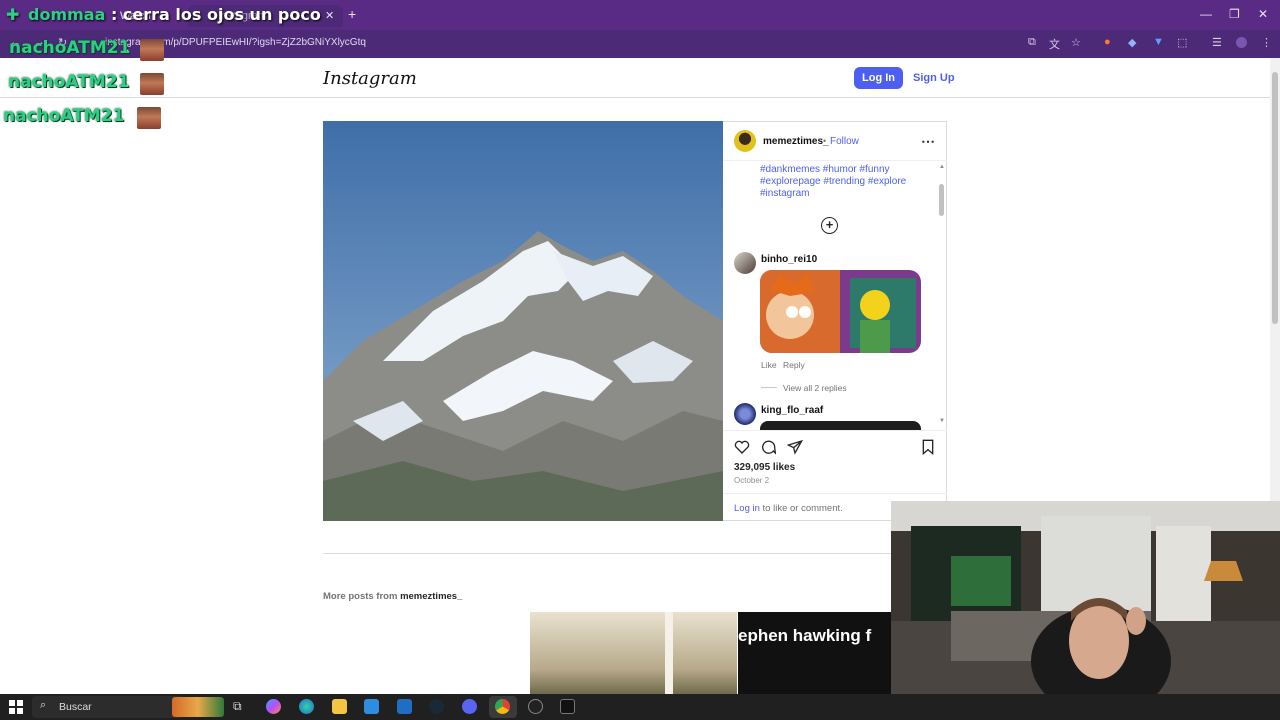 This screenshot has height=720, width=1280. What do you see at coordinates (934, 78) in the screenshot?
I see `signup-link: Sign Up` at bounding box center [934, 78].